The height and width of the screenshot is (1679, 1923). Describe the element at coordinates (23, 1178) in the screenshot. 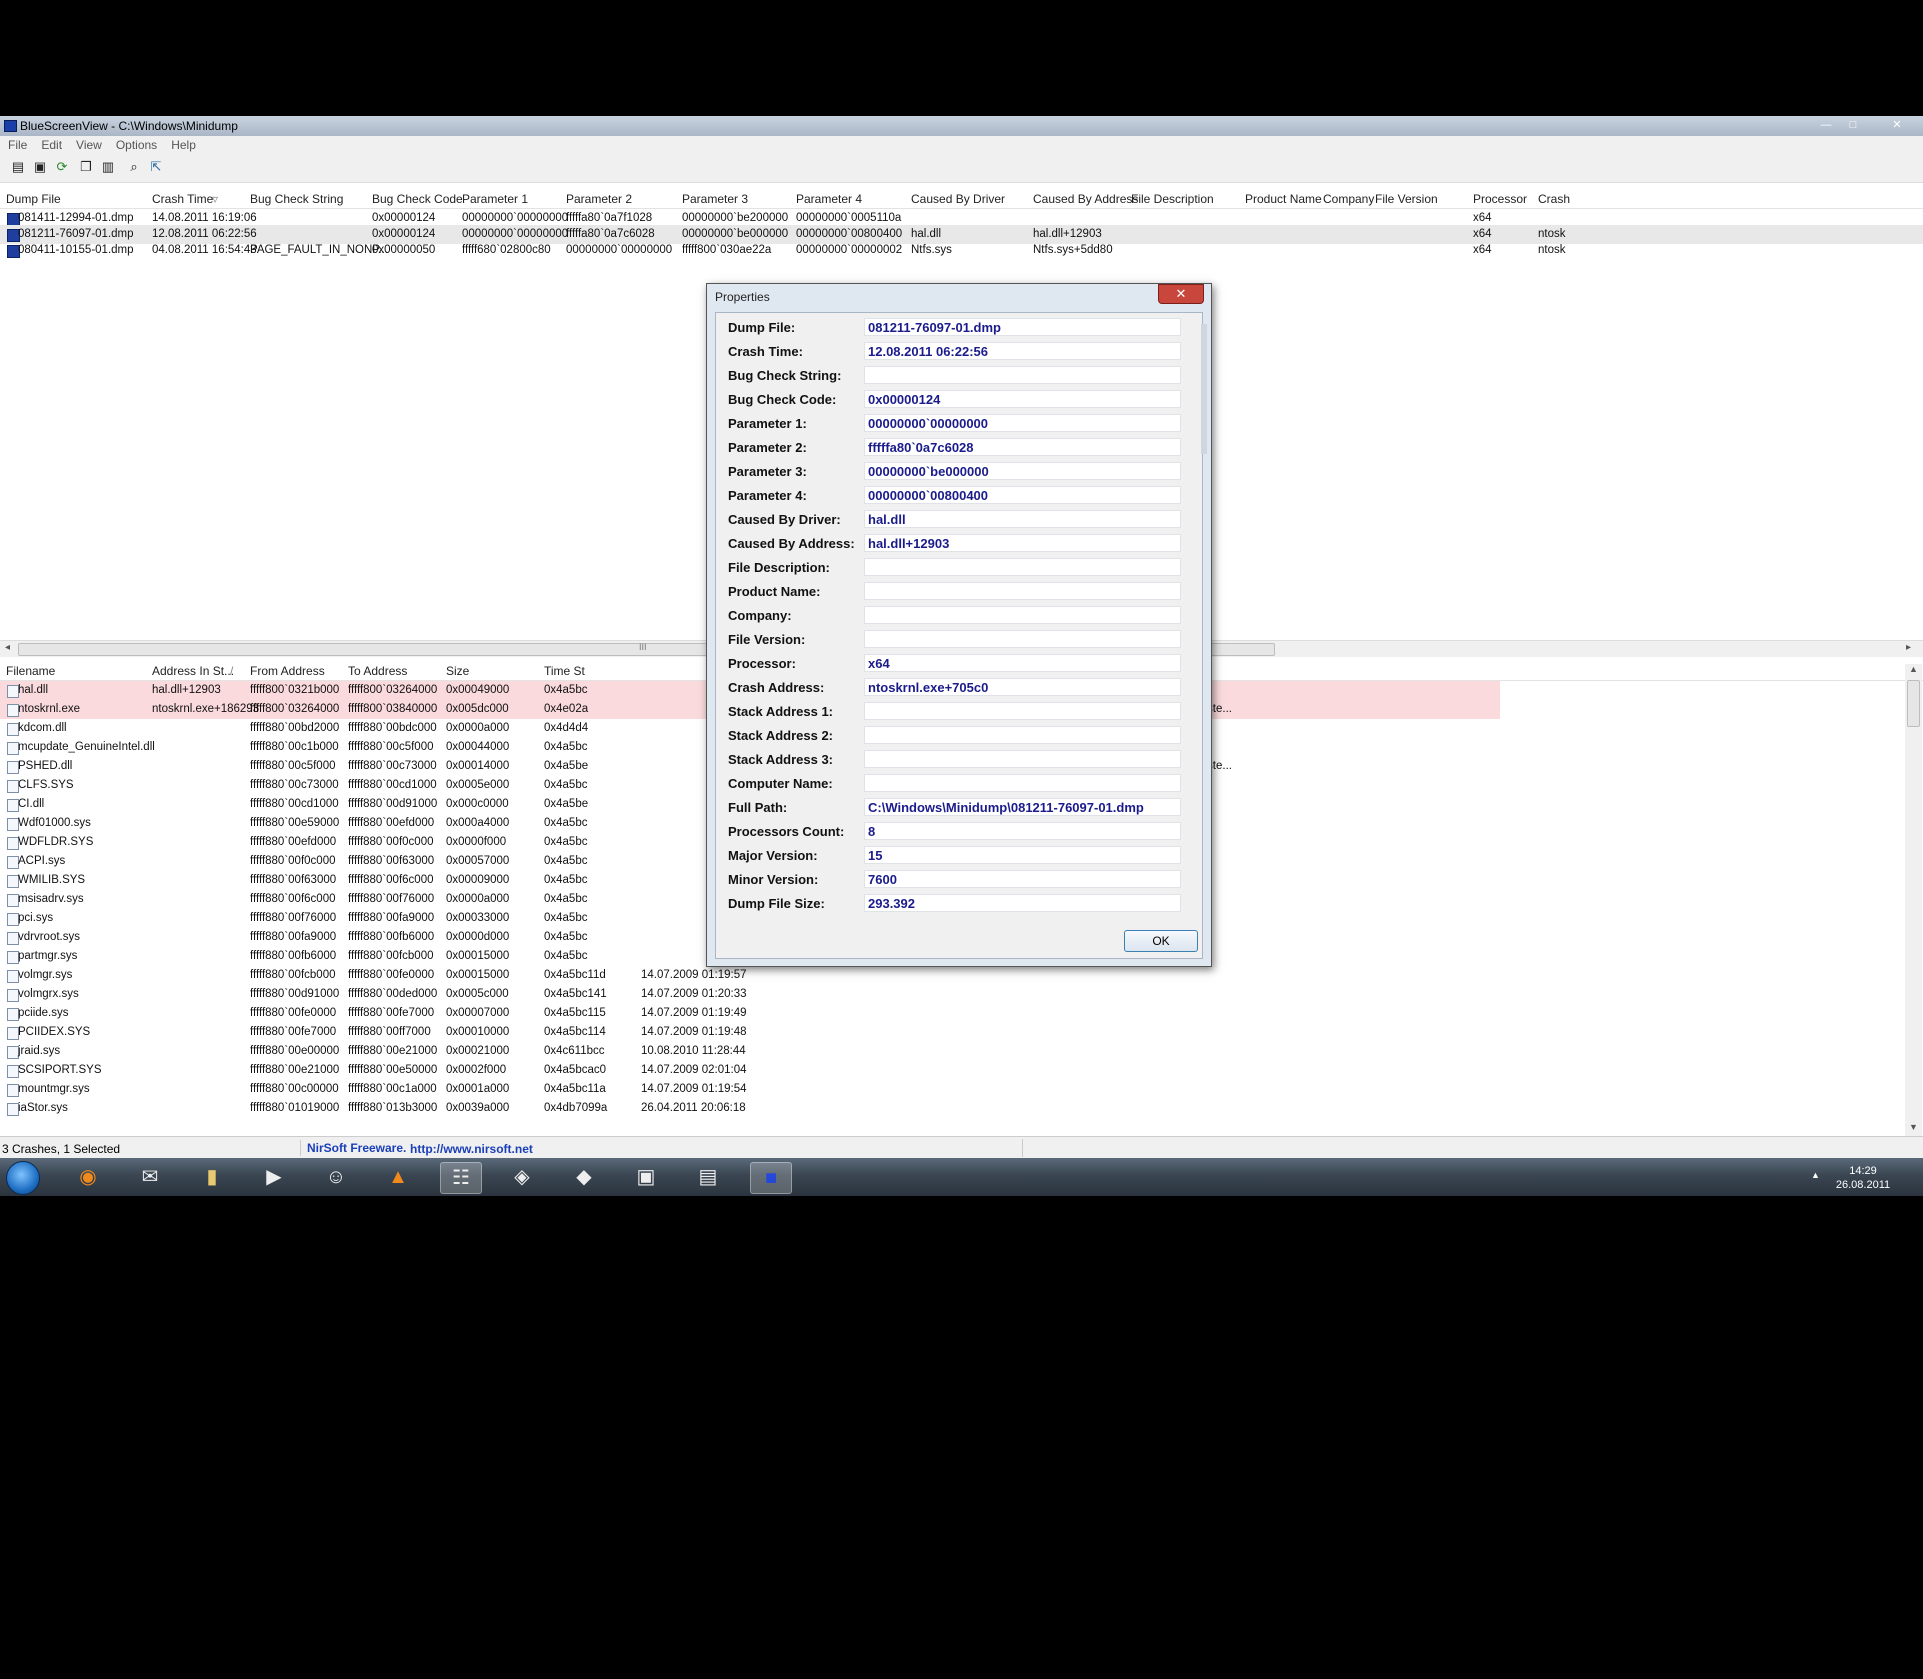

I see `start-button` at that location.